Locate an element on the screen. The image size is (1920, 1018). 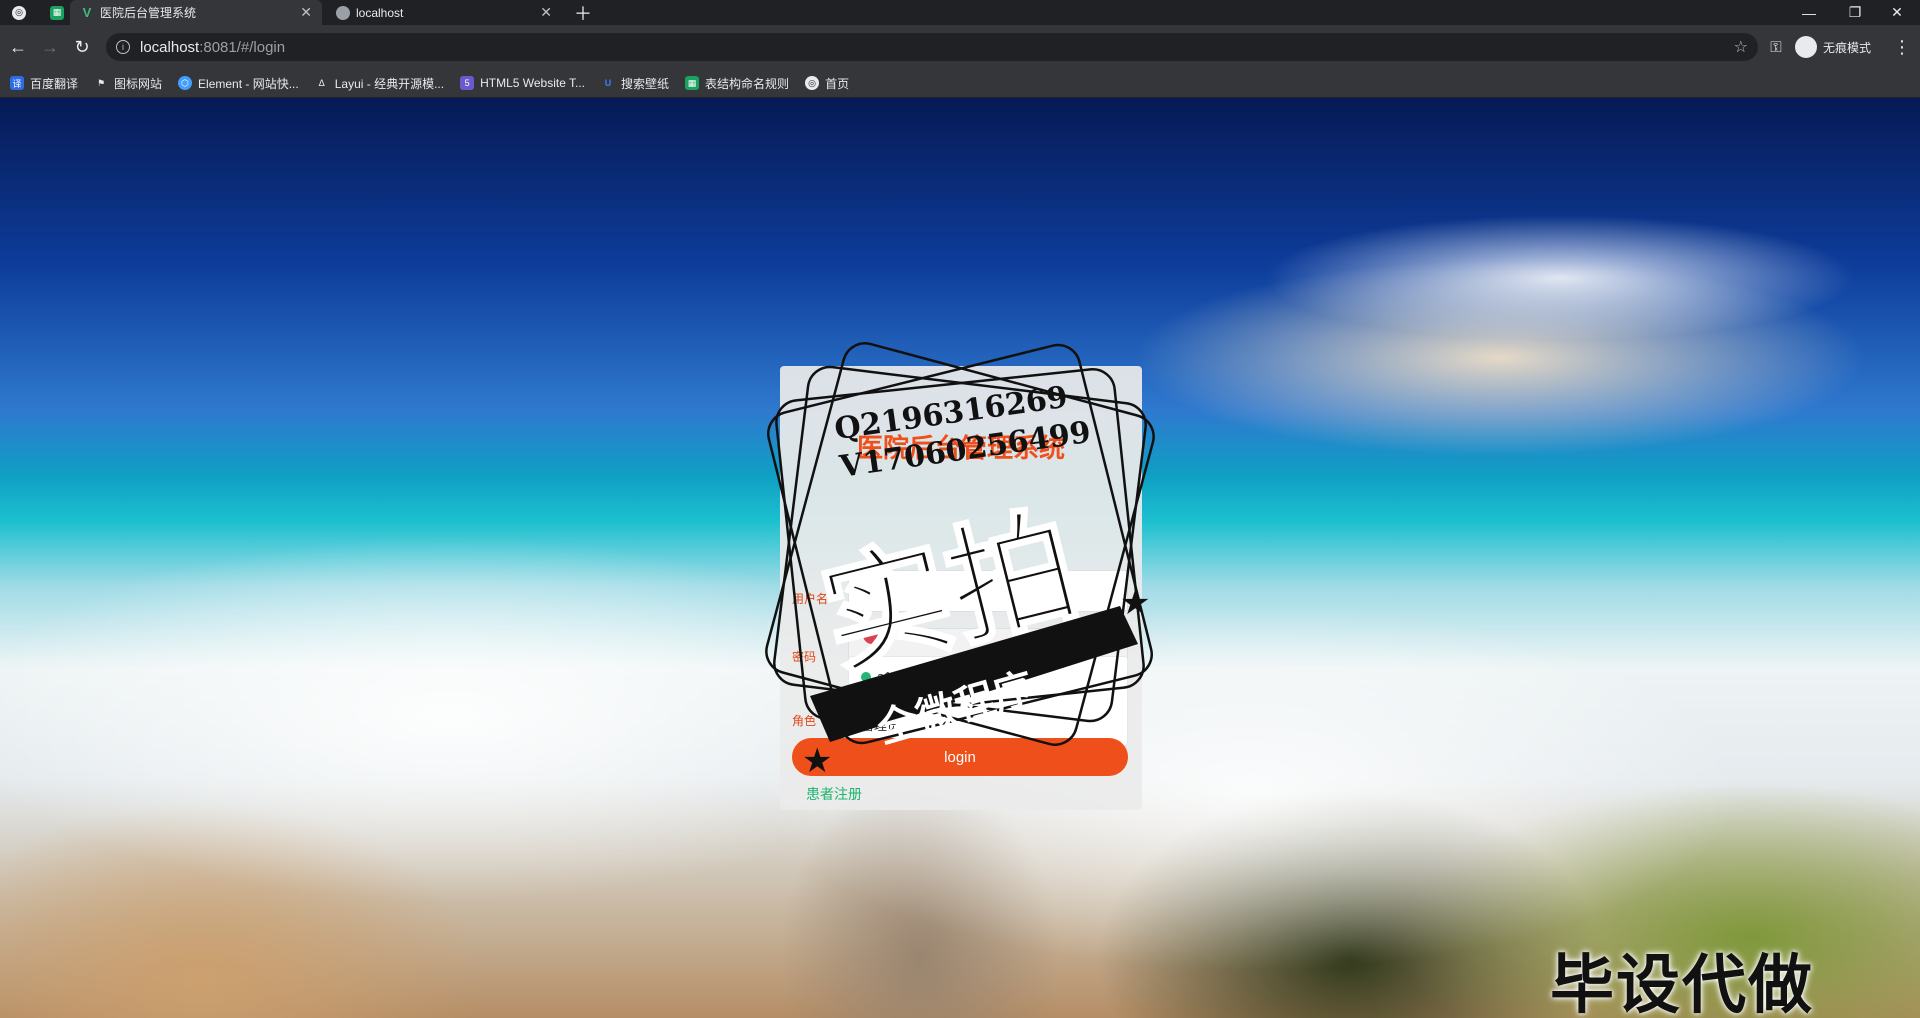
info-icon: i is located at coordinates (123, 47).